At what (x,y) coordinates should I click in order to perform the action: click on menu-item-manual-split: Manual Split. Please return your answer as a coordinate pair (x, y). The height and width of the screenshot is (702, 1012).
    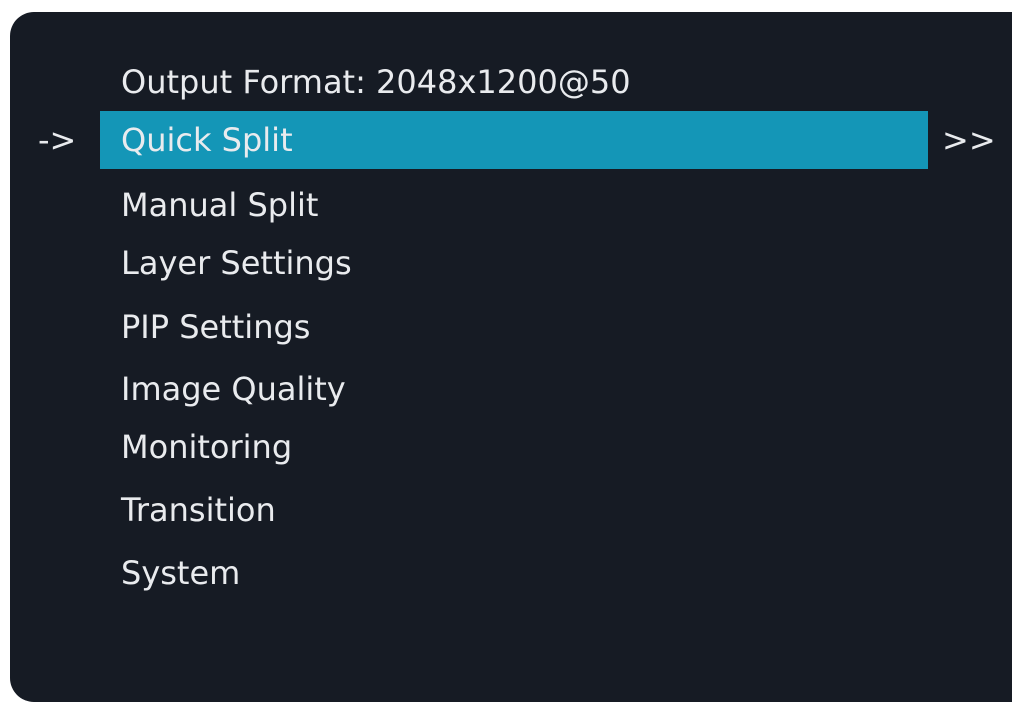
    Looking at the image, I should click on (514, 205).